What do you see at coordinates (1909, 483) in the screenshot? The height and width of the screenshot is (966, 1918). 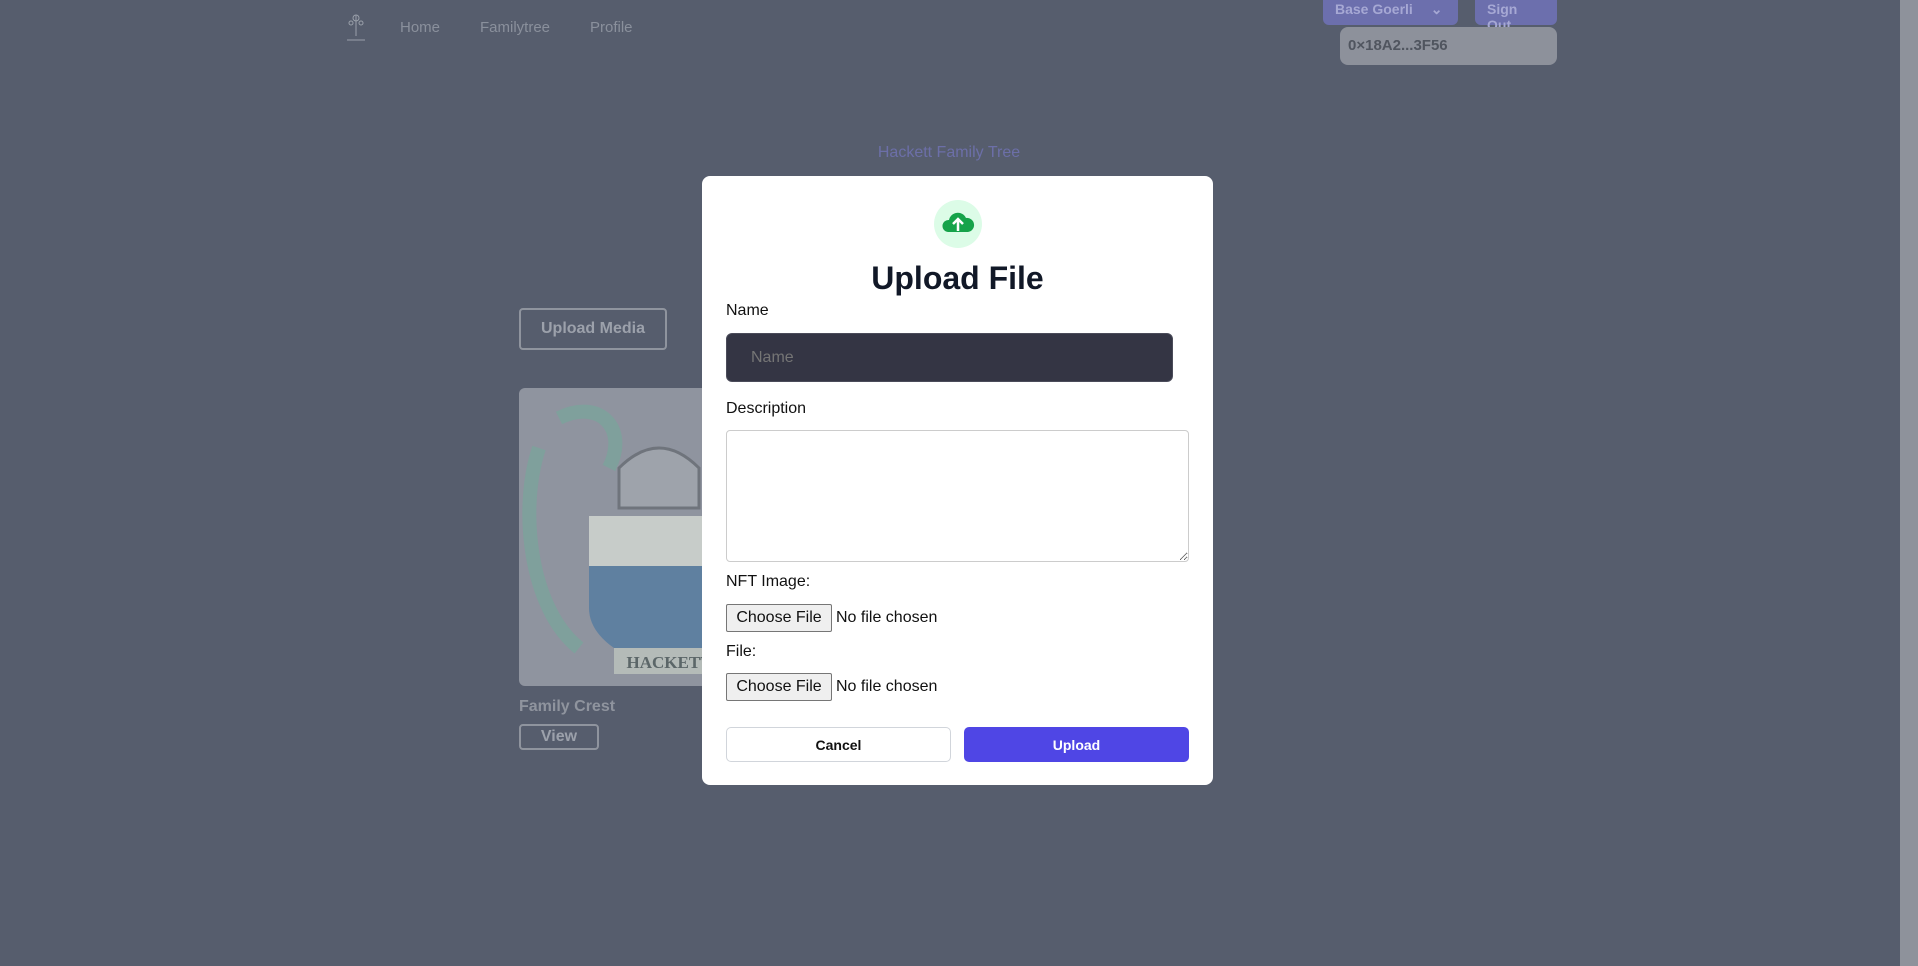 I see `scrollbar` at bounding box center [1909, 483].